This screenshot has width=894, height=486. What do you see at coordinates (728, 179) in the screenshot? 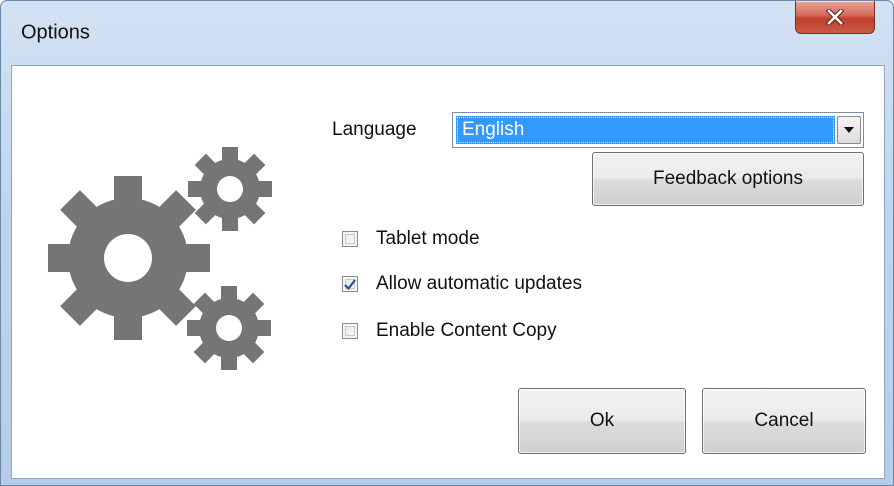
I see `feedback-options-button: Feedback options` at bounding box center [728, 179].